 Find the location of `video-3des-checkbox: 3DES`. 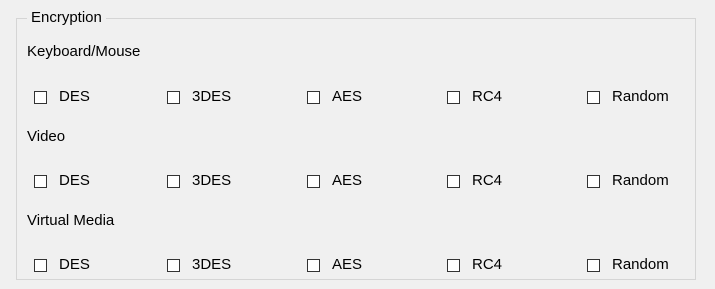

video-3des-checkbox: 3DES is located at coordinates (199, 181).